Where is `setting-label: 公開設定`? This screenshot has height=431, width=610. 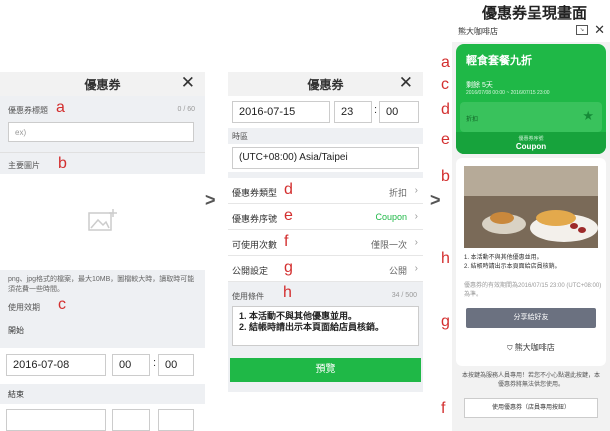
setting-label: 公開設定 is located at coordinates (250, 271).